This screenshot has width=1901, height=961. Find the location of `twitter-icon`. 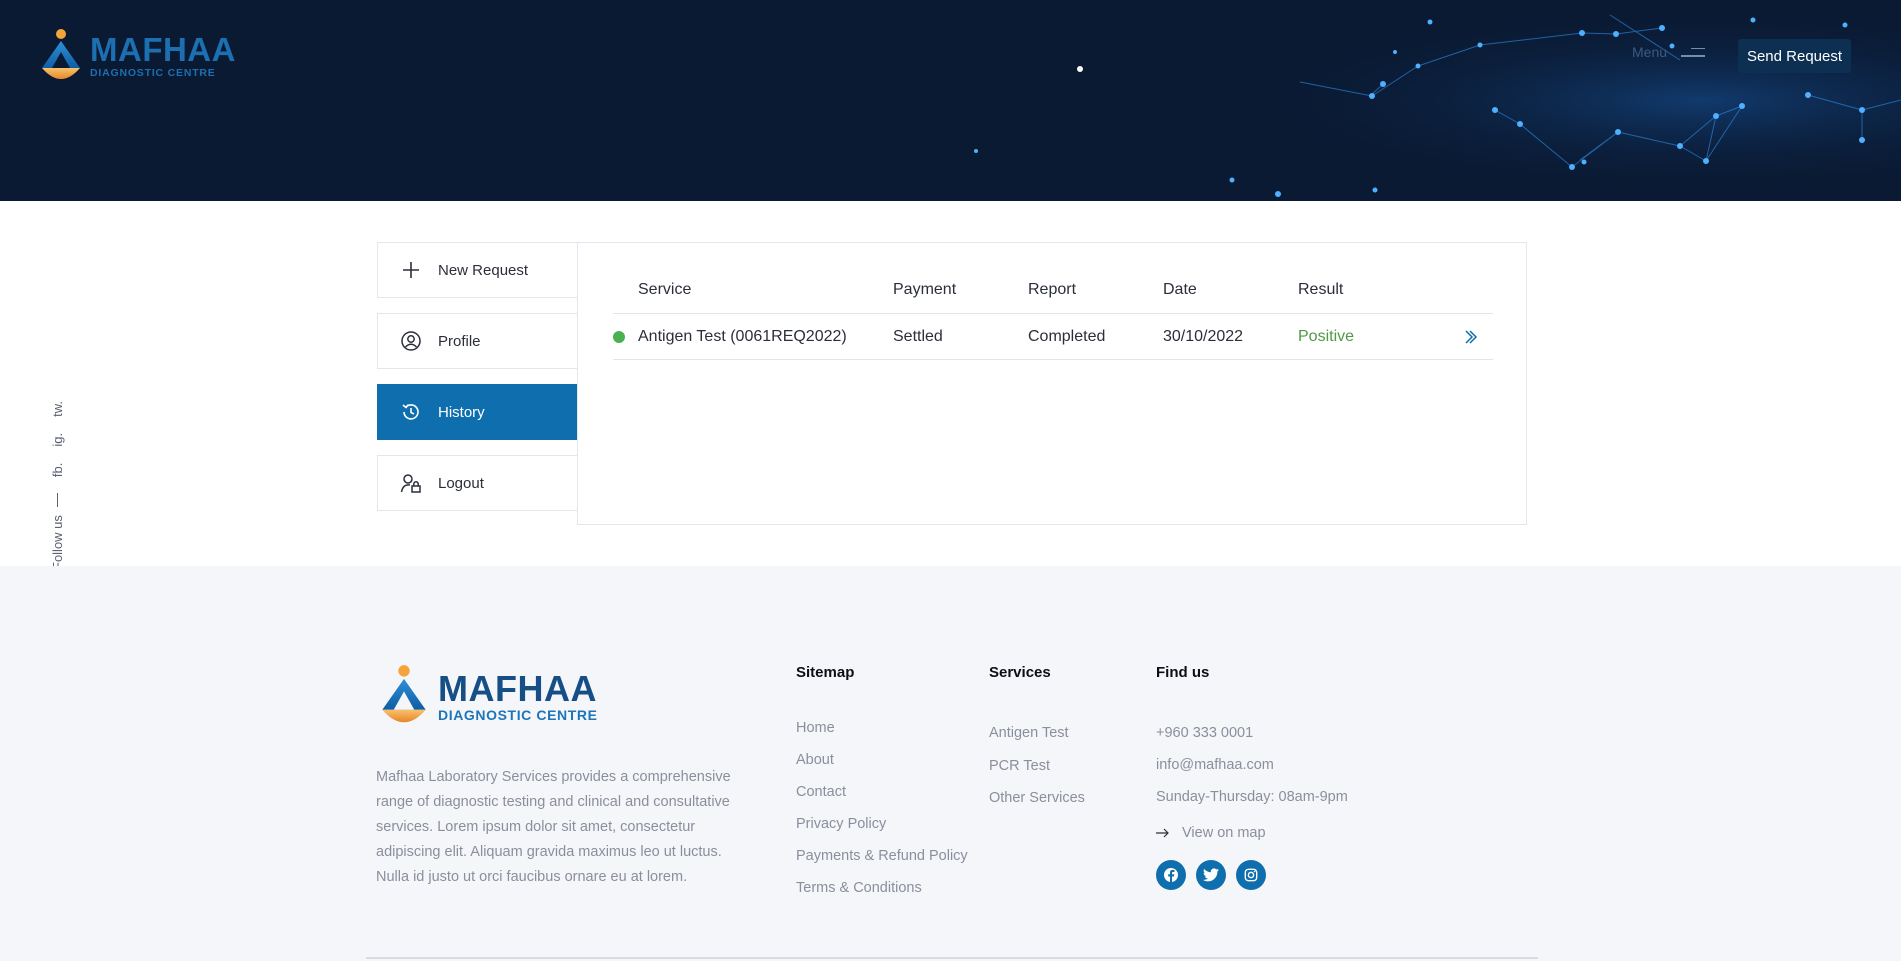

twitter-icon is located at coordinates (1211, 875).